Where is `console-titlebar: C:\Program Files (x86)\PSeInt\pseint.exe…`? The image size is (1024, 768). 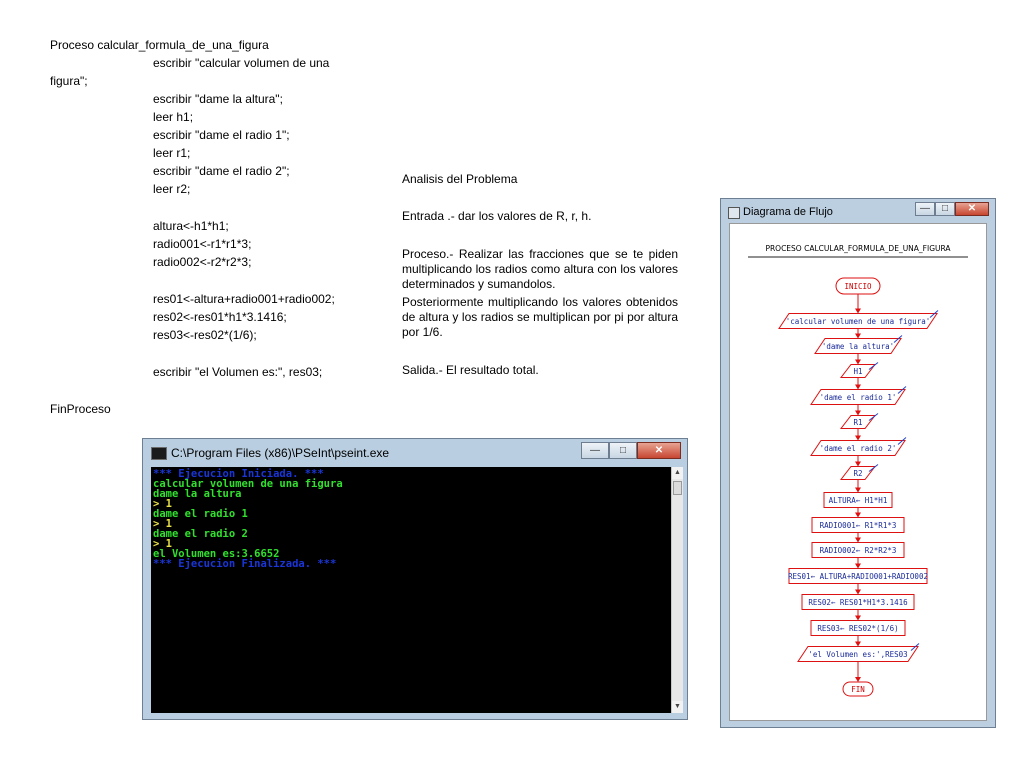 console-titlebar: C:\Program Files (x86)\PSeInt\pseint.exe… is located at coordinates (415, 453).